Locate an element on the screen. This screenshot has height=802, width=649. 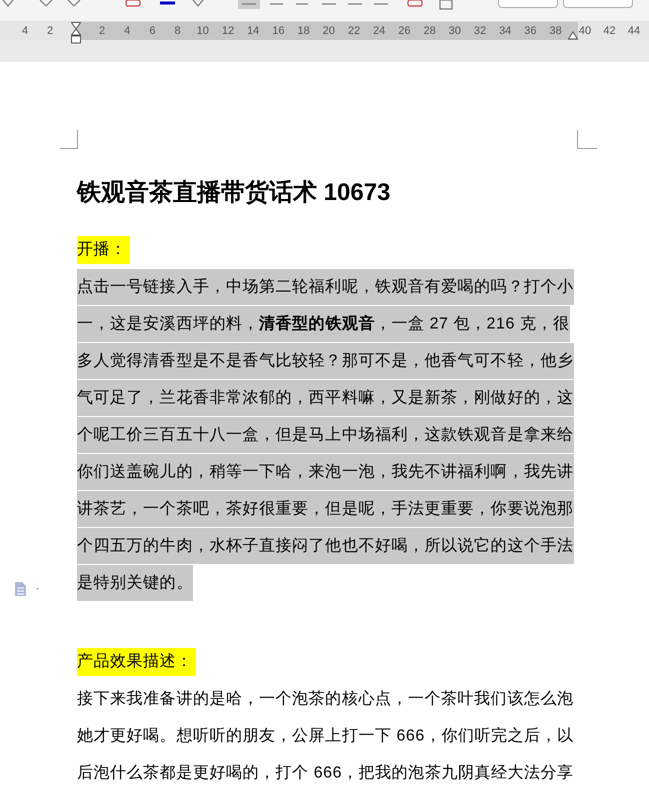
ruler-number: 36 is located at coordinates (530, 31).